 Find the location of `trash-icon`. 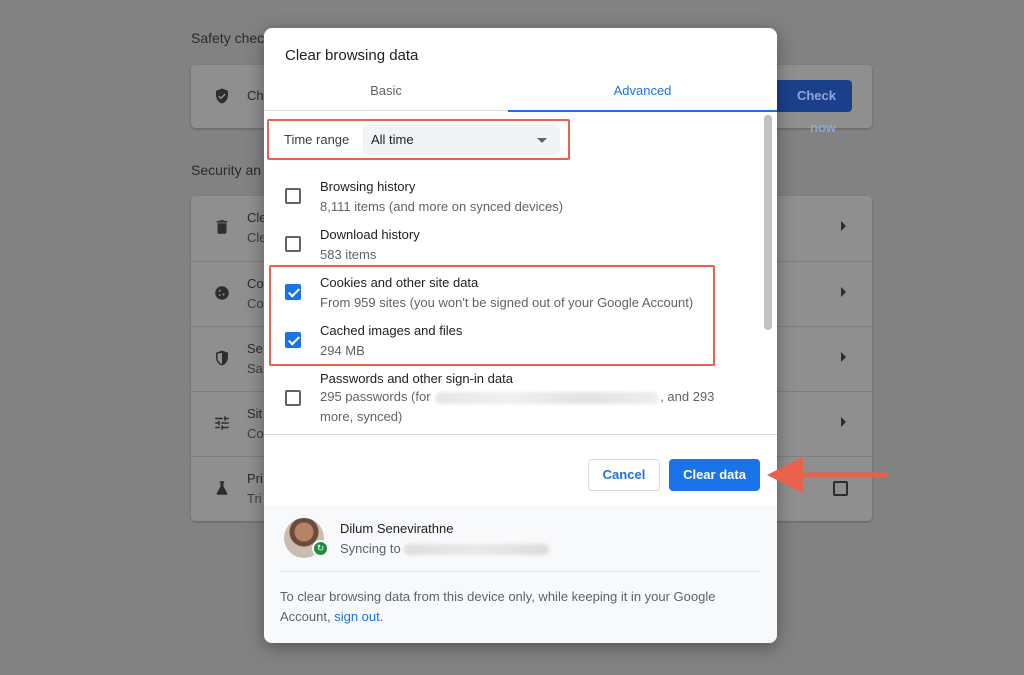

trash-icon is located at coordinates (222, 227).